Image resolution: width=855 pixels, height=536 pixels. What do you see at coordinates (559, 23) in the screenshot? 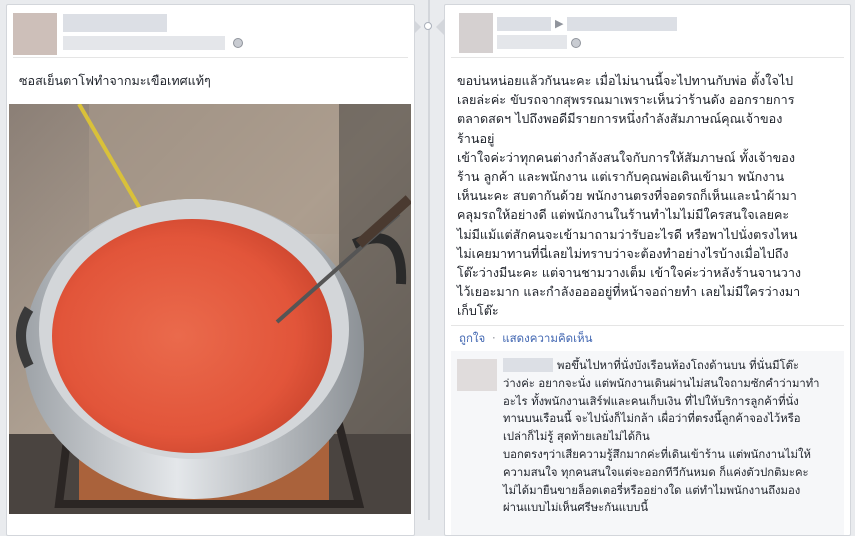
I see `chevron-right-icon: ▶` at bounding box center [559, 23].